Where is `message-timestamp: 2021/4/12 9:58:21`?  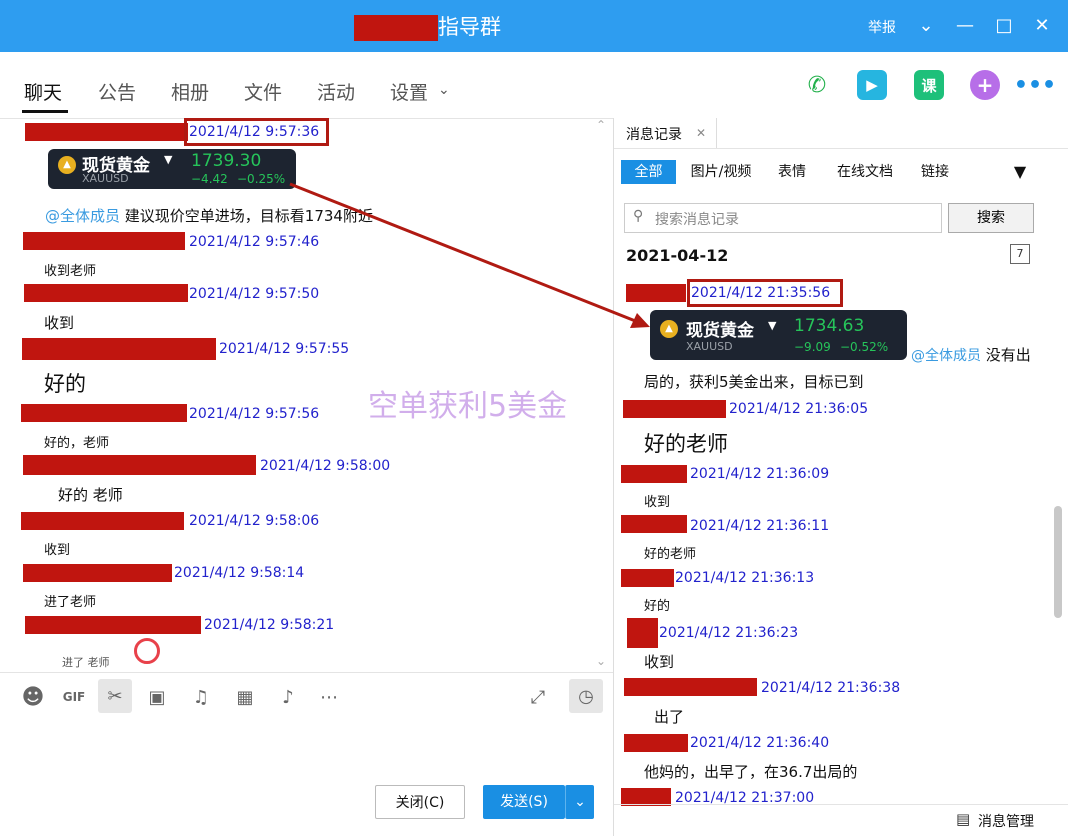
message-timestamp: 2021/4/12 9:58:21 is located at coordinates (269, 625).